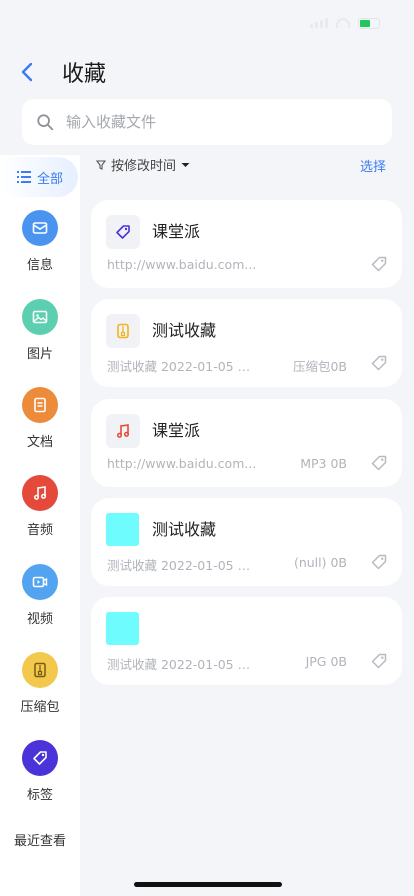 The image size is (414, 896). I want to click on status-indicators, so click(345, 23).